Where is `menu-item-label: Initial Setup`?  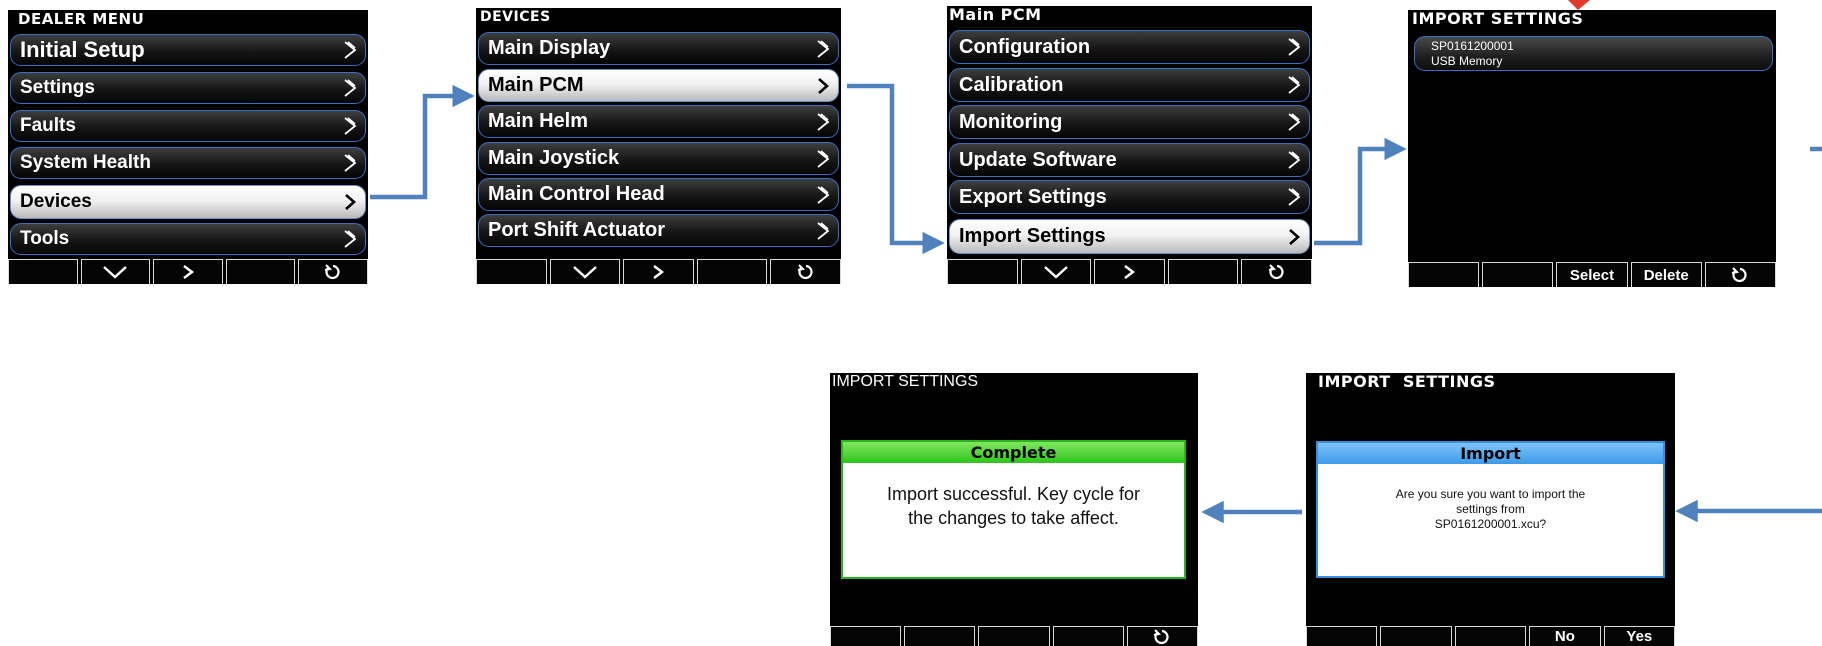
menu-item-label: Initial Setup is located at coordinates (82, 49).